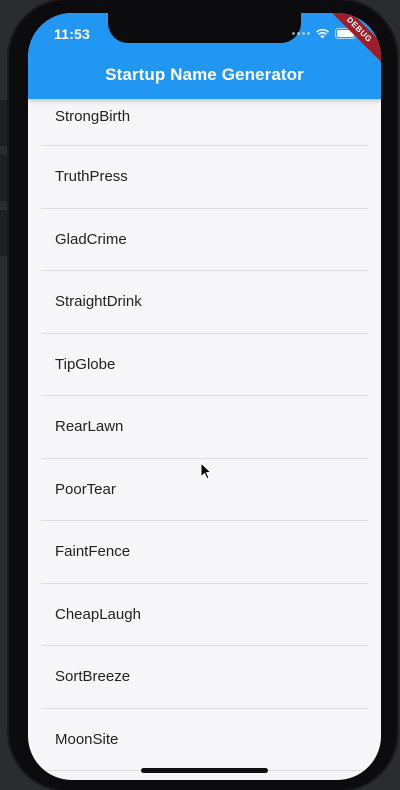 The image size is (400, 790). I want to click on list-item: StrongBirth, so click(204, 122).